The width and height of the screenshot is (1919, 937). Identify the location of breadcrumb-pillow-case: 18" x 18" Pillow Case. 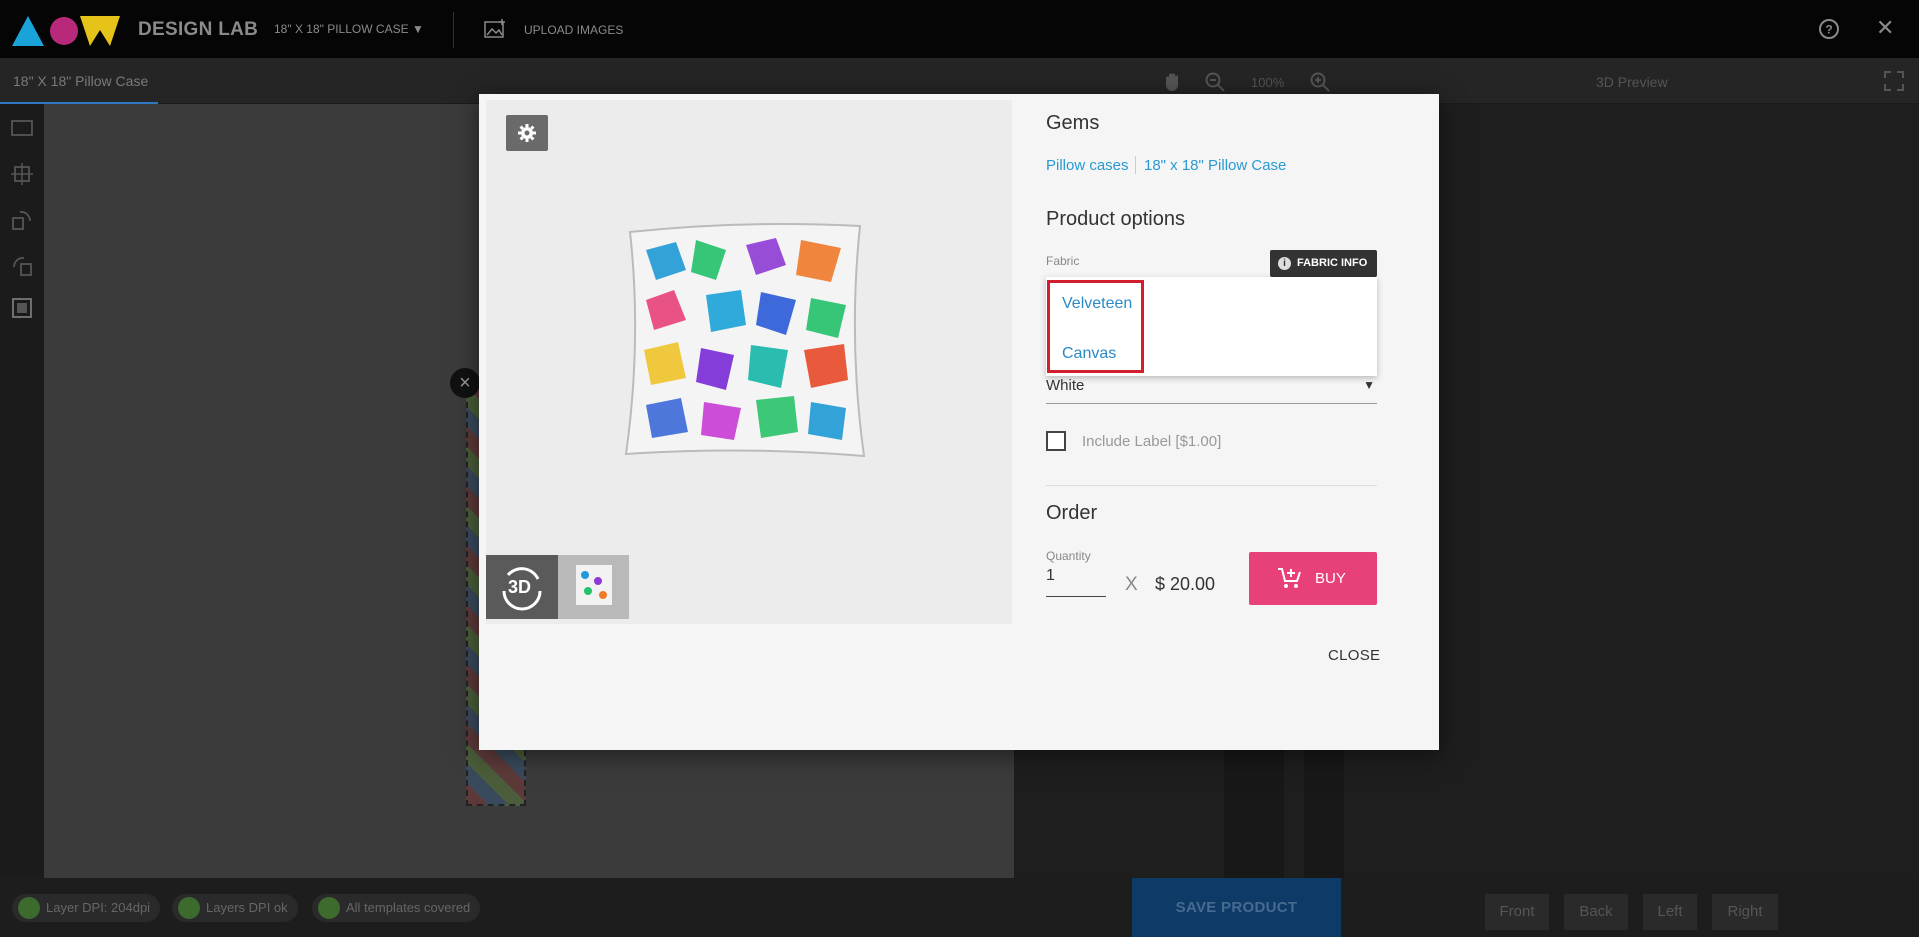
(1215, 165).